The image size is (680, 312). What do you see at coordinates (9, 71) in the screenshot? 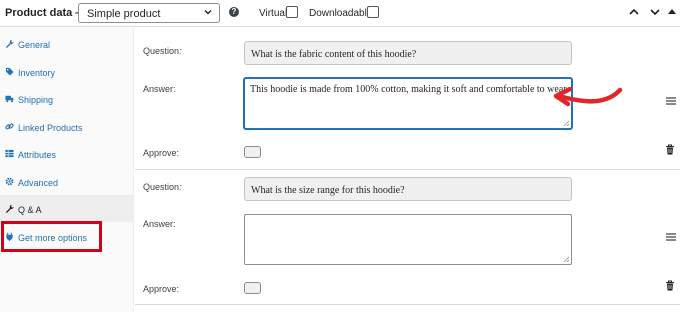
I see `tag-icon` at bounding box center [9, 71].